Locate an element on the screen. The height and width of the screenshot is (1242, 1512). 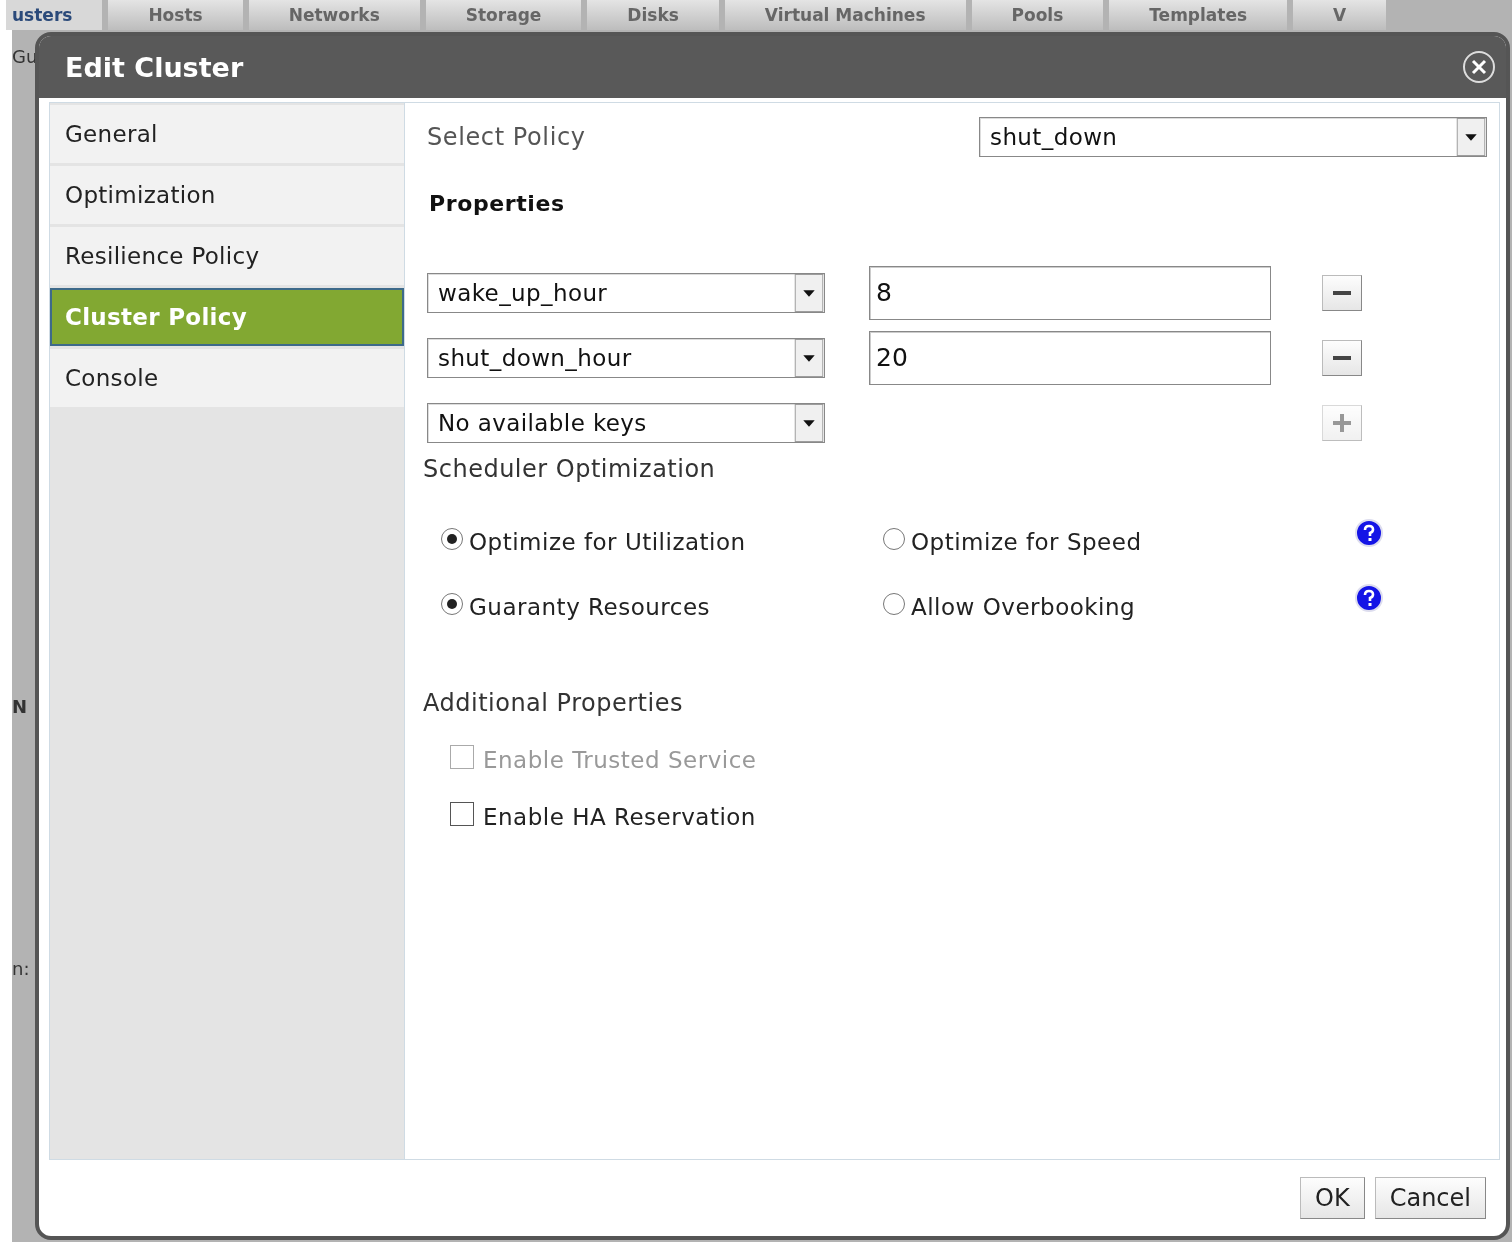
radio-option: Allow Overbooking is located at coordinates (1104, 606).